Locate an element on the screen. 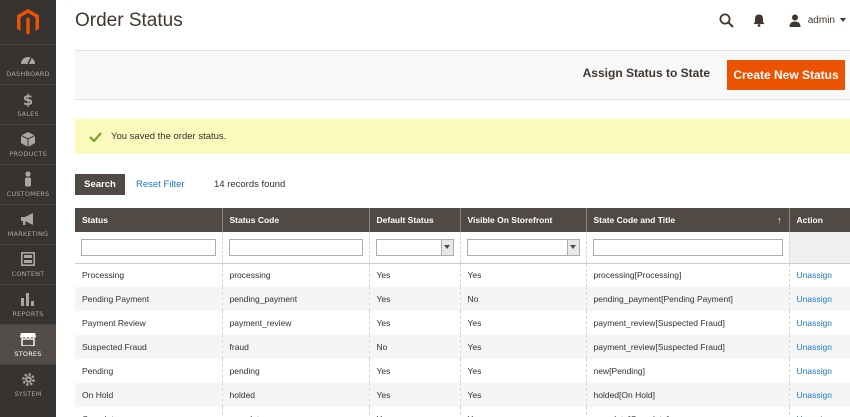 The height and width of the screenshot is (417, 850). cell-visible-on-storefront: No is located at coordinates (522, 299).